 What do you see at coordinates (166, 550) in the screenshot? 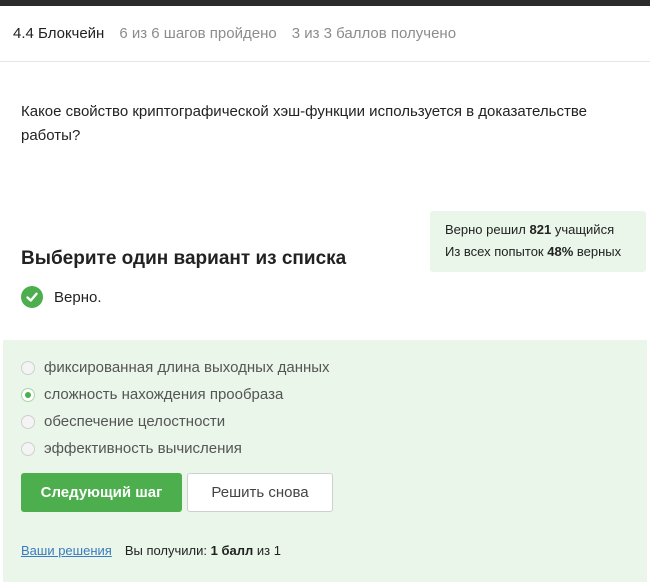
I see `score-prefix: Вы получили:` at bounding box center [166, 550].